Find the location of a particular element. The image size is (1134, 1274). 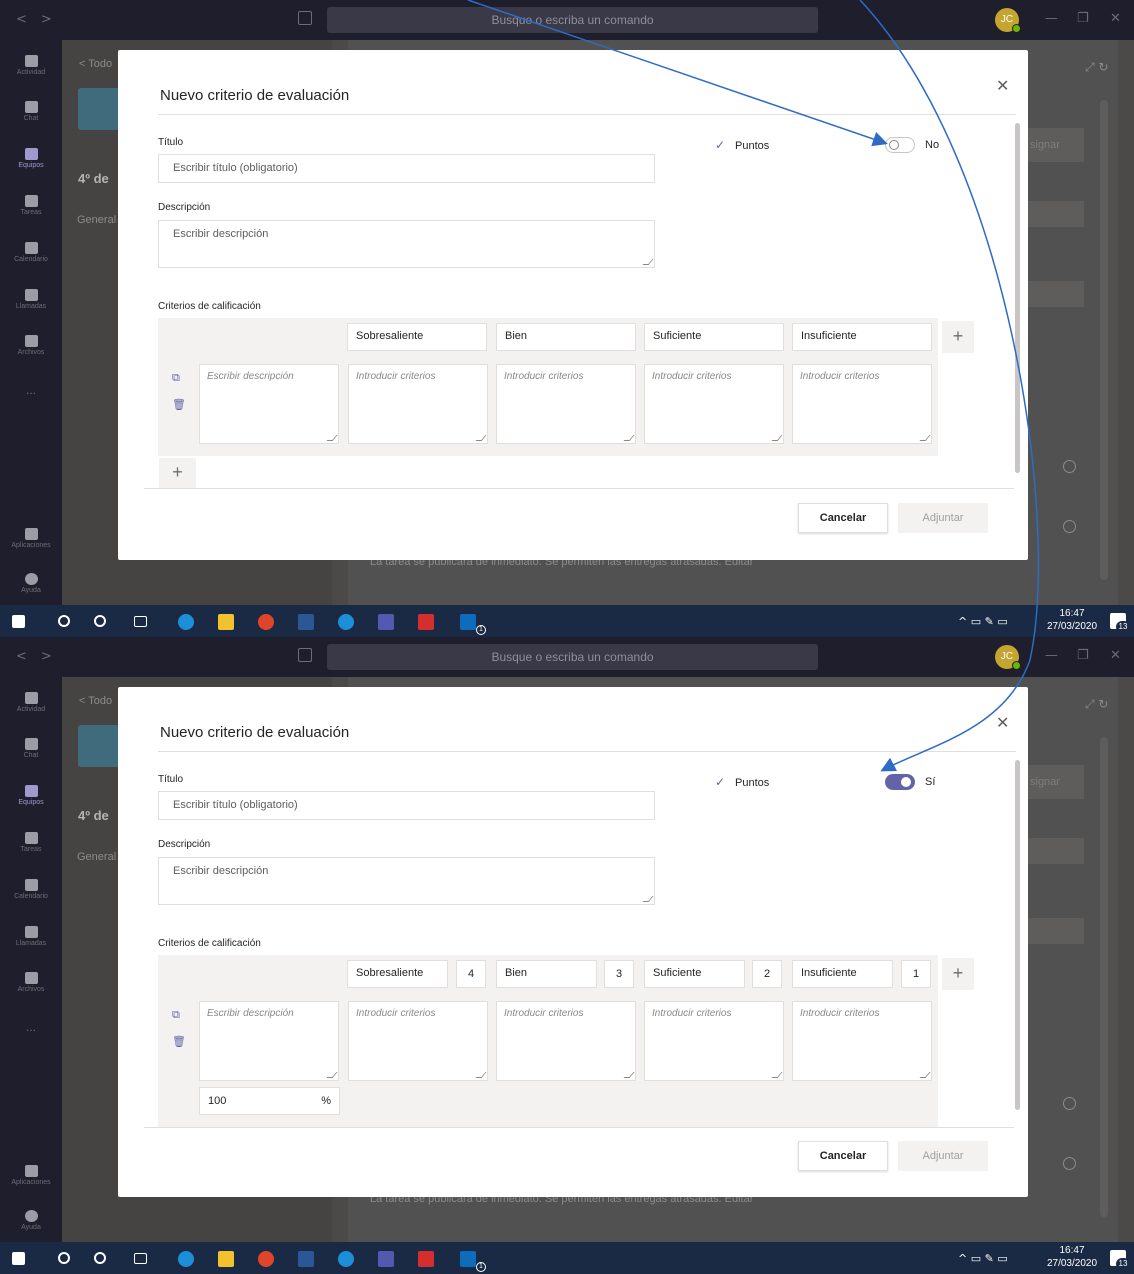

maximize-icon: ❐ is located at coordinates (1083, 18).